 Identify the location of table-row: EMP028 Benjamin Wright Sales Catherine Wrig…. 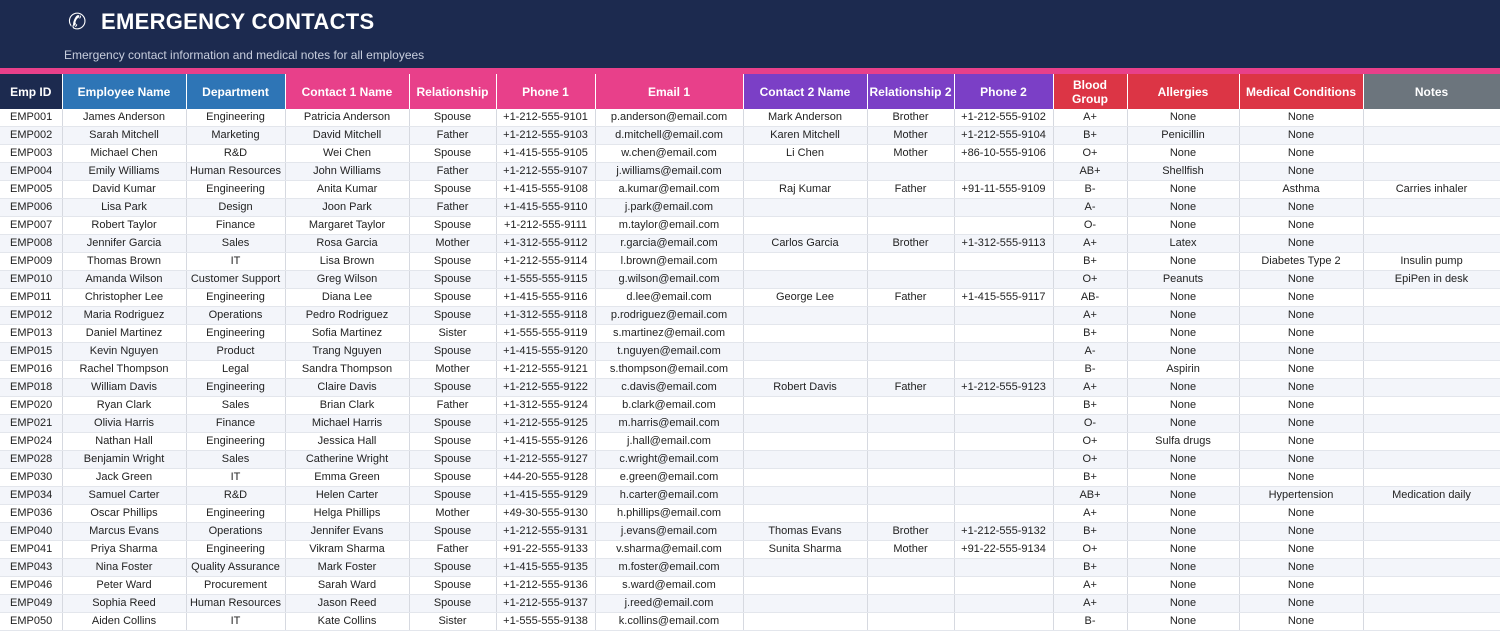
(750, 459).